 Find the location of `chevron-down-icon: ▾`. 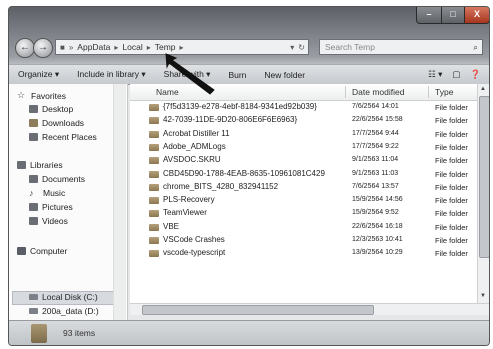

chevron-down-icon: ▾ is located at coordinates (292, 47).